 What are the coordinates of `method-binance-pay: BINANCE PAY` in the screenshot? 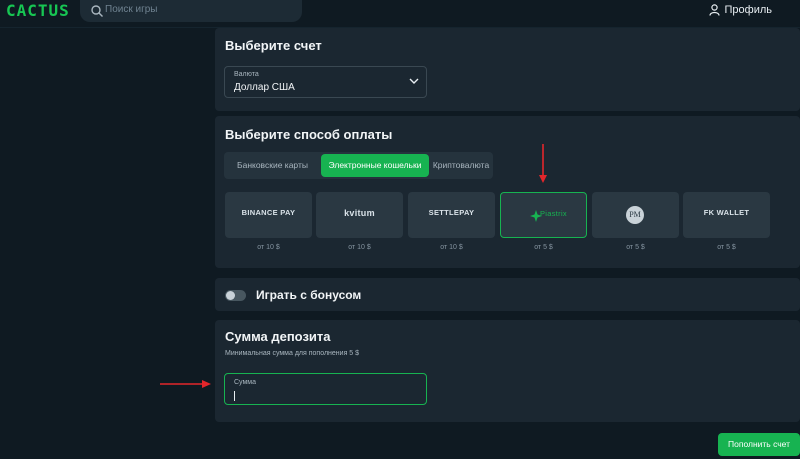 It's located at (268, 215).